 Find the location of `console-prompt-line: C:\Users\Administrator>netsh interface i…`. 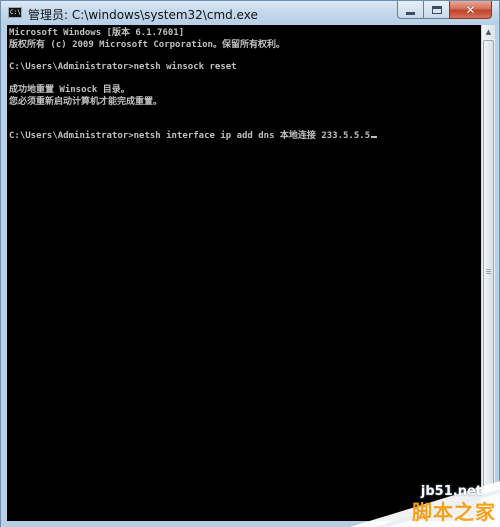

console-prompt-line: C:\Users\Administrator>netsh interface i… is located at coordinates (193, 136).